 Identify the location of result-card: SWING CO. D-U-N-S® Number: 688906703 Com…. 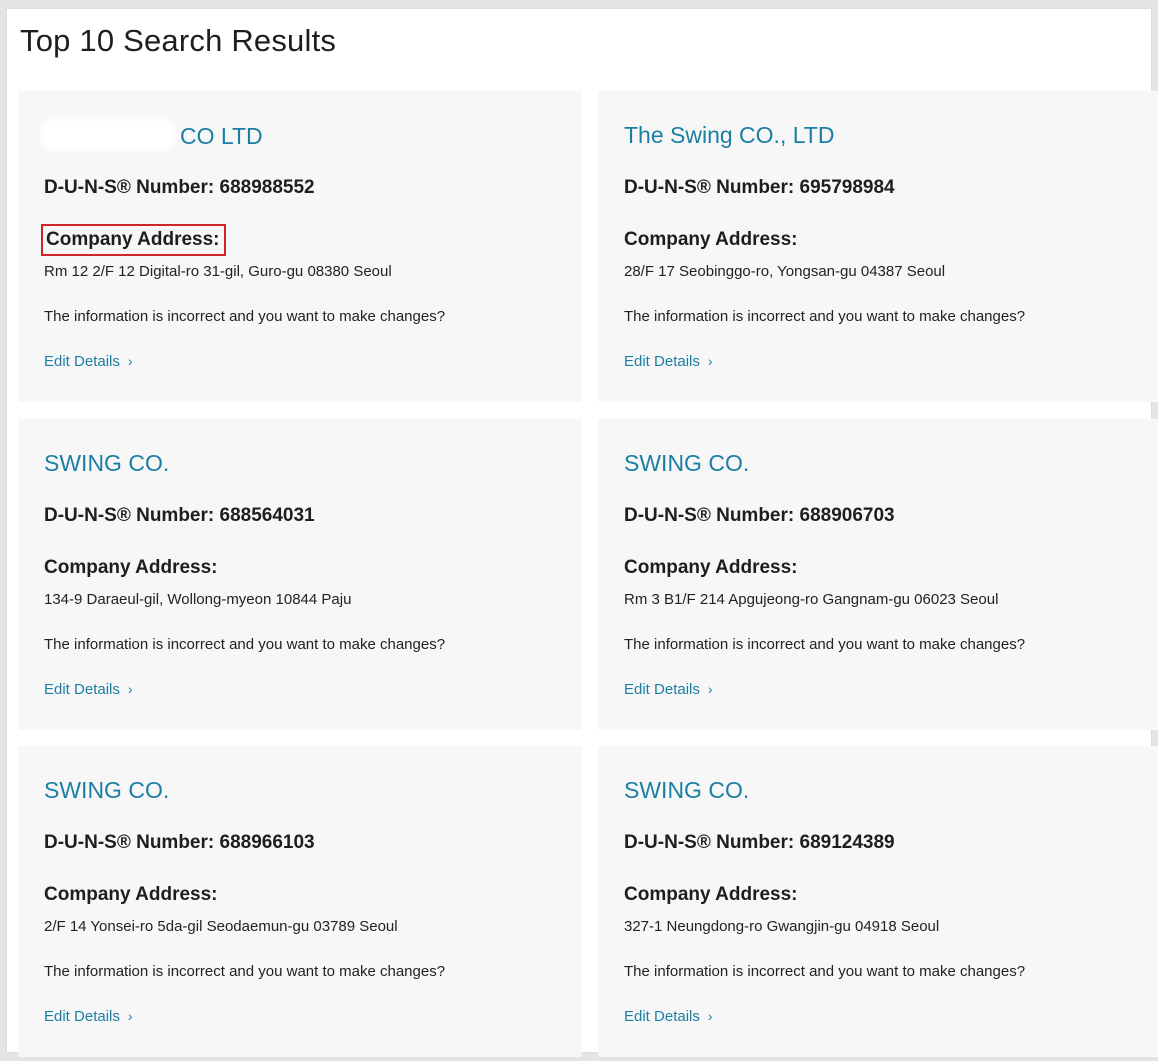
(878, 574).